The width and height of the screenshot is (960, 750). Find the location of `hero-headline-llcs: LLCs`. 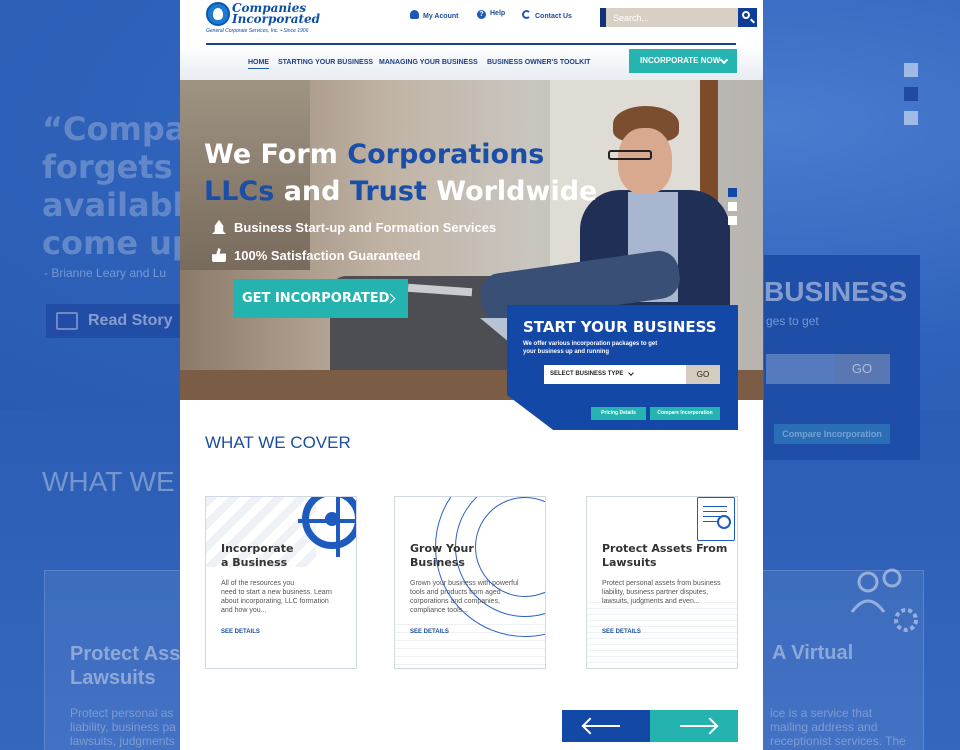

hero-headline-llcs: LLCs is located at coordinates (239, 191).